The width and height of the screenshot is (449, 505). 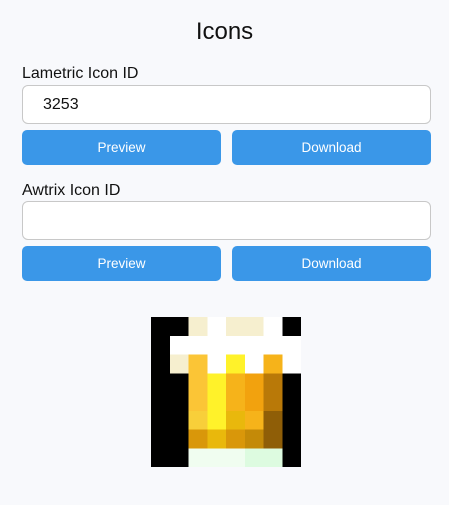 What do you see at coordinates (121, 147) in the screenshot?
I see `lametric-preview-button: Preview` at bounding box center [121, 147].